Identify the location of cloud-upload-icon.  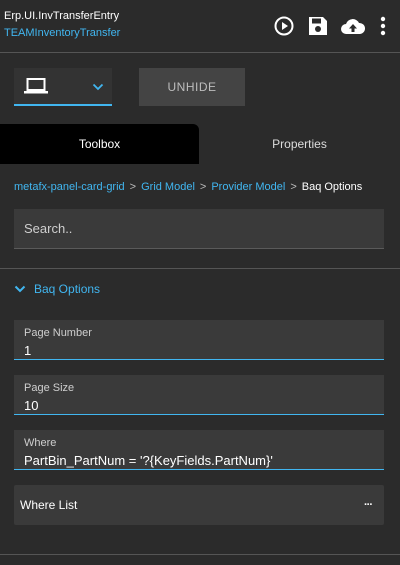
(353, 26).